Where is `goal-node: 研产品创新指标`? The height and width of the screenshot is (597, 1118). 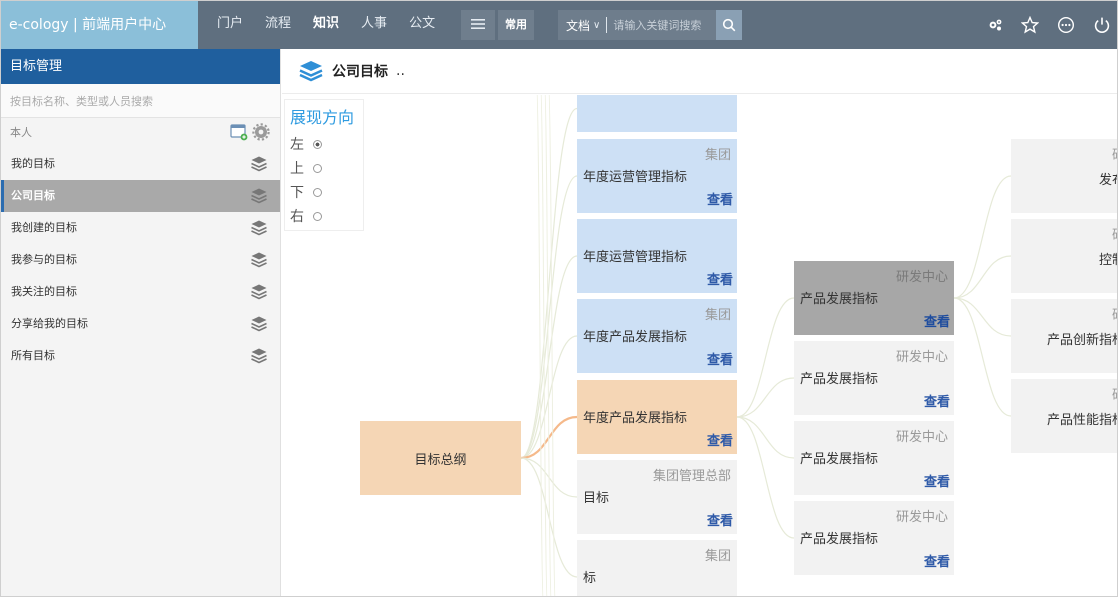
goal-node: 研产品创新指标 is located at coordinates (1064, 336).